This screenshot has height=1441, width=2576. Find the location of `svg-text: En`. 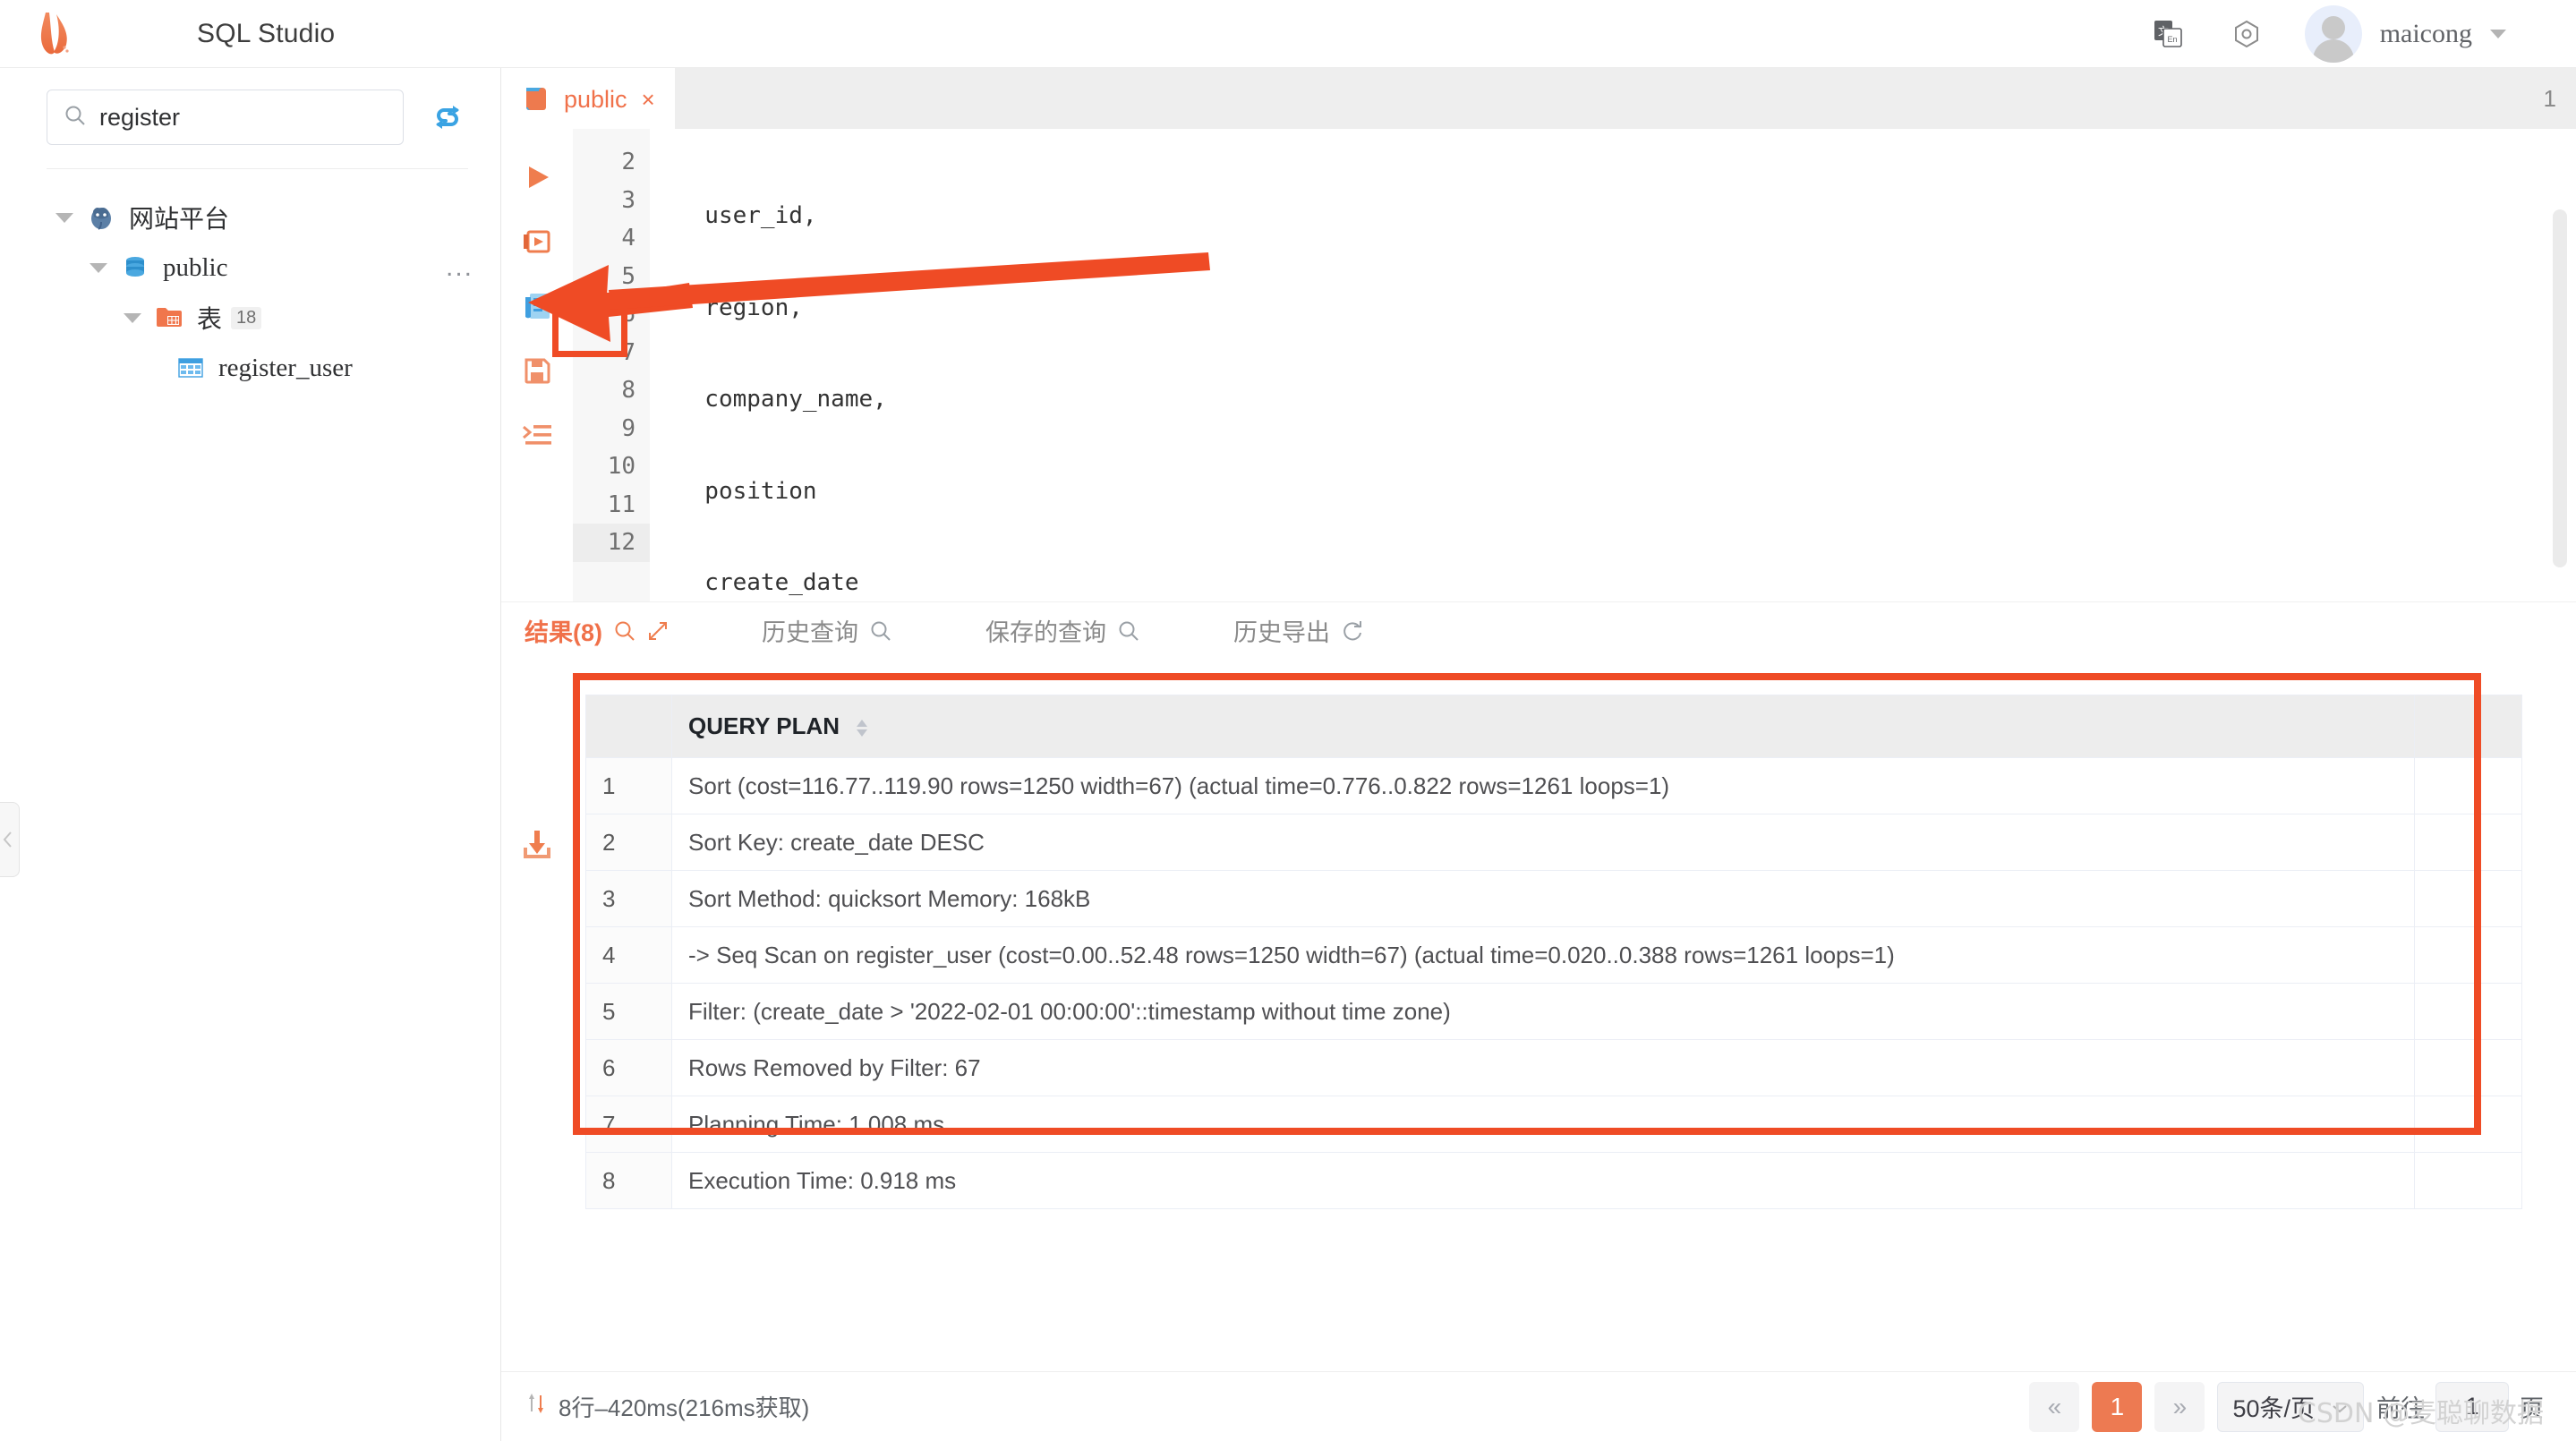

svg-text: En is located at coordinates (2172, 39).